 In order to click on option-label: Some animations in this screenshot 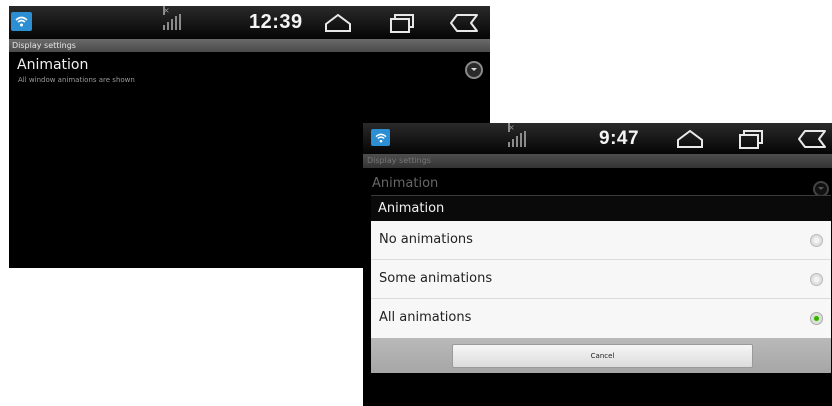, I will do `click(436, 278)`.